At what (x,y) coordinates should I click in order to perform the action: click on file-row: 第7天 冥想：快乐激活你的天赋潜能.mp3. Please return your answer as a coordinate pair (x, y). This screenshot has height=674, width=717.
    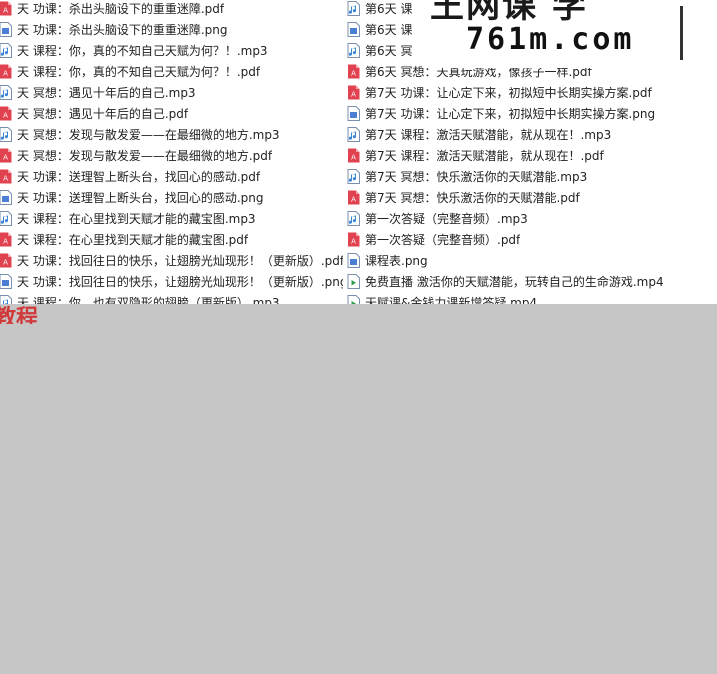
    Looking at the image, I should click on (531, 176).